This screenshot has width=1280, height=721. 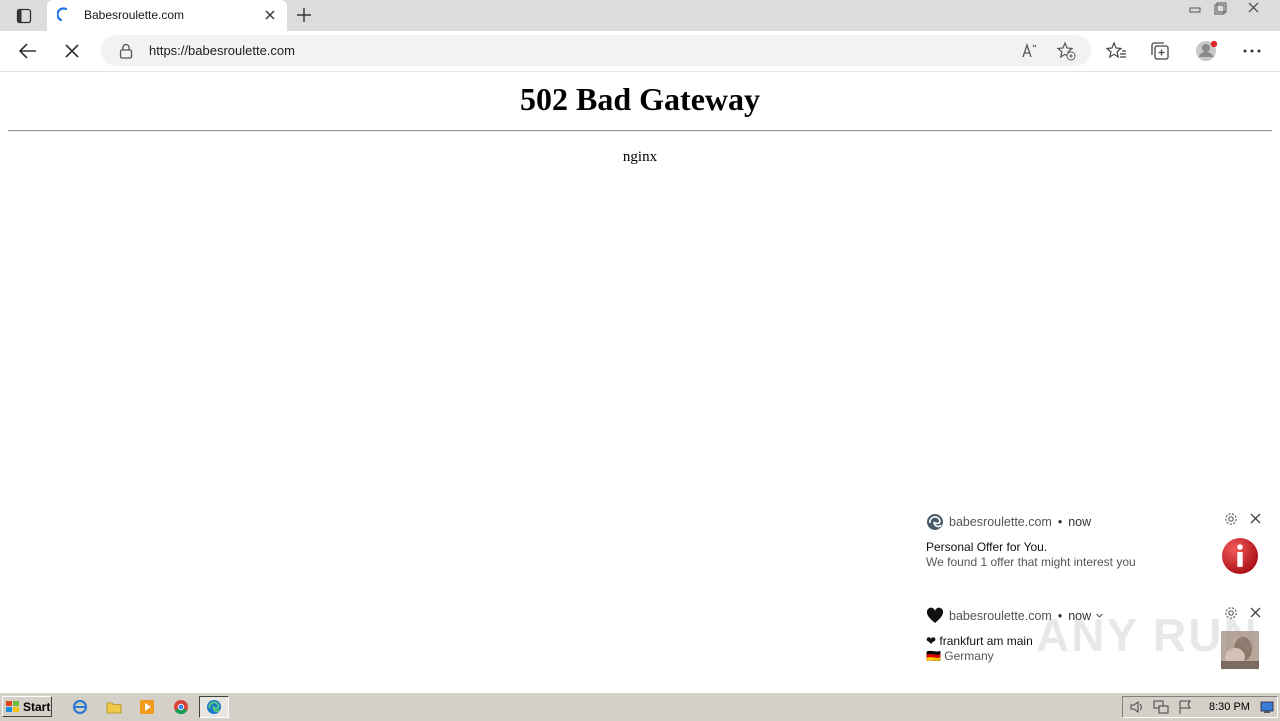 I want to click on minimize-icon, so click(x=1195, y=9).